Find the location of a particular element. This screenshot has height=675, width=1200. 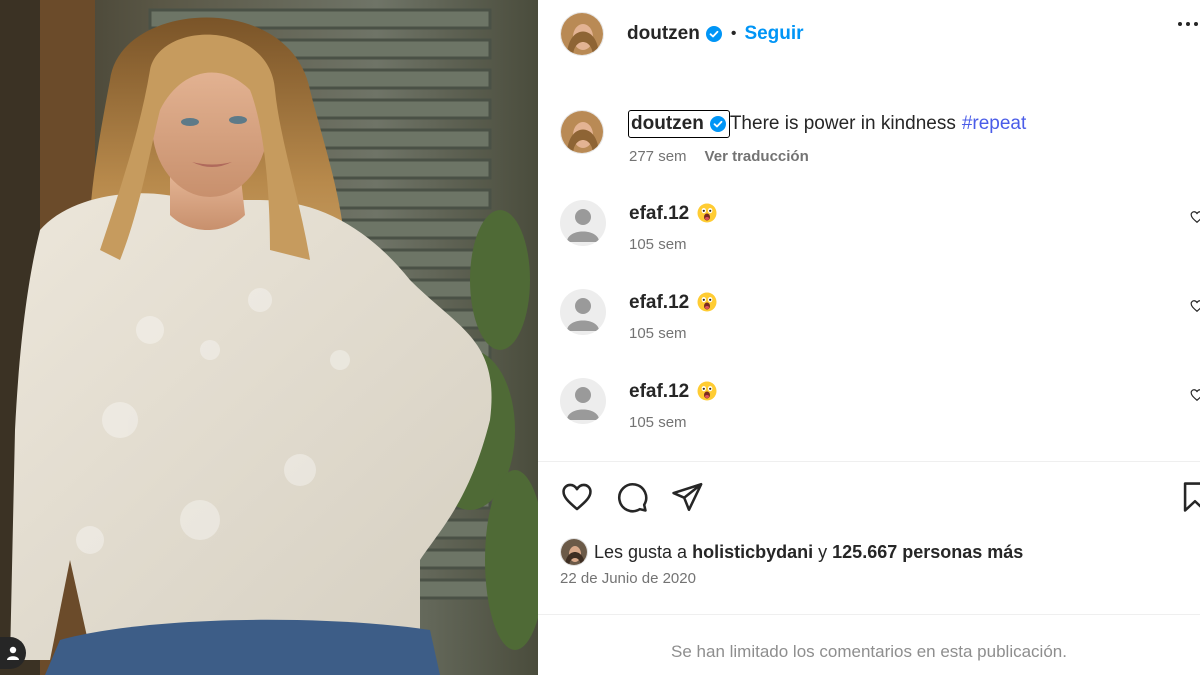

caption-username: doutzen is located at coordinates (667, 124).